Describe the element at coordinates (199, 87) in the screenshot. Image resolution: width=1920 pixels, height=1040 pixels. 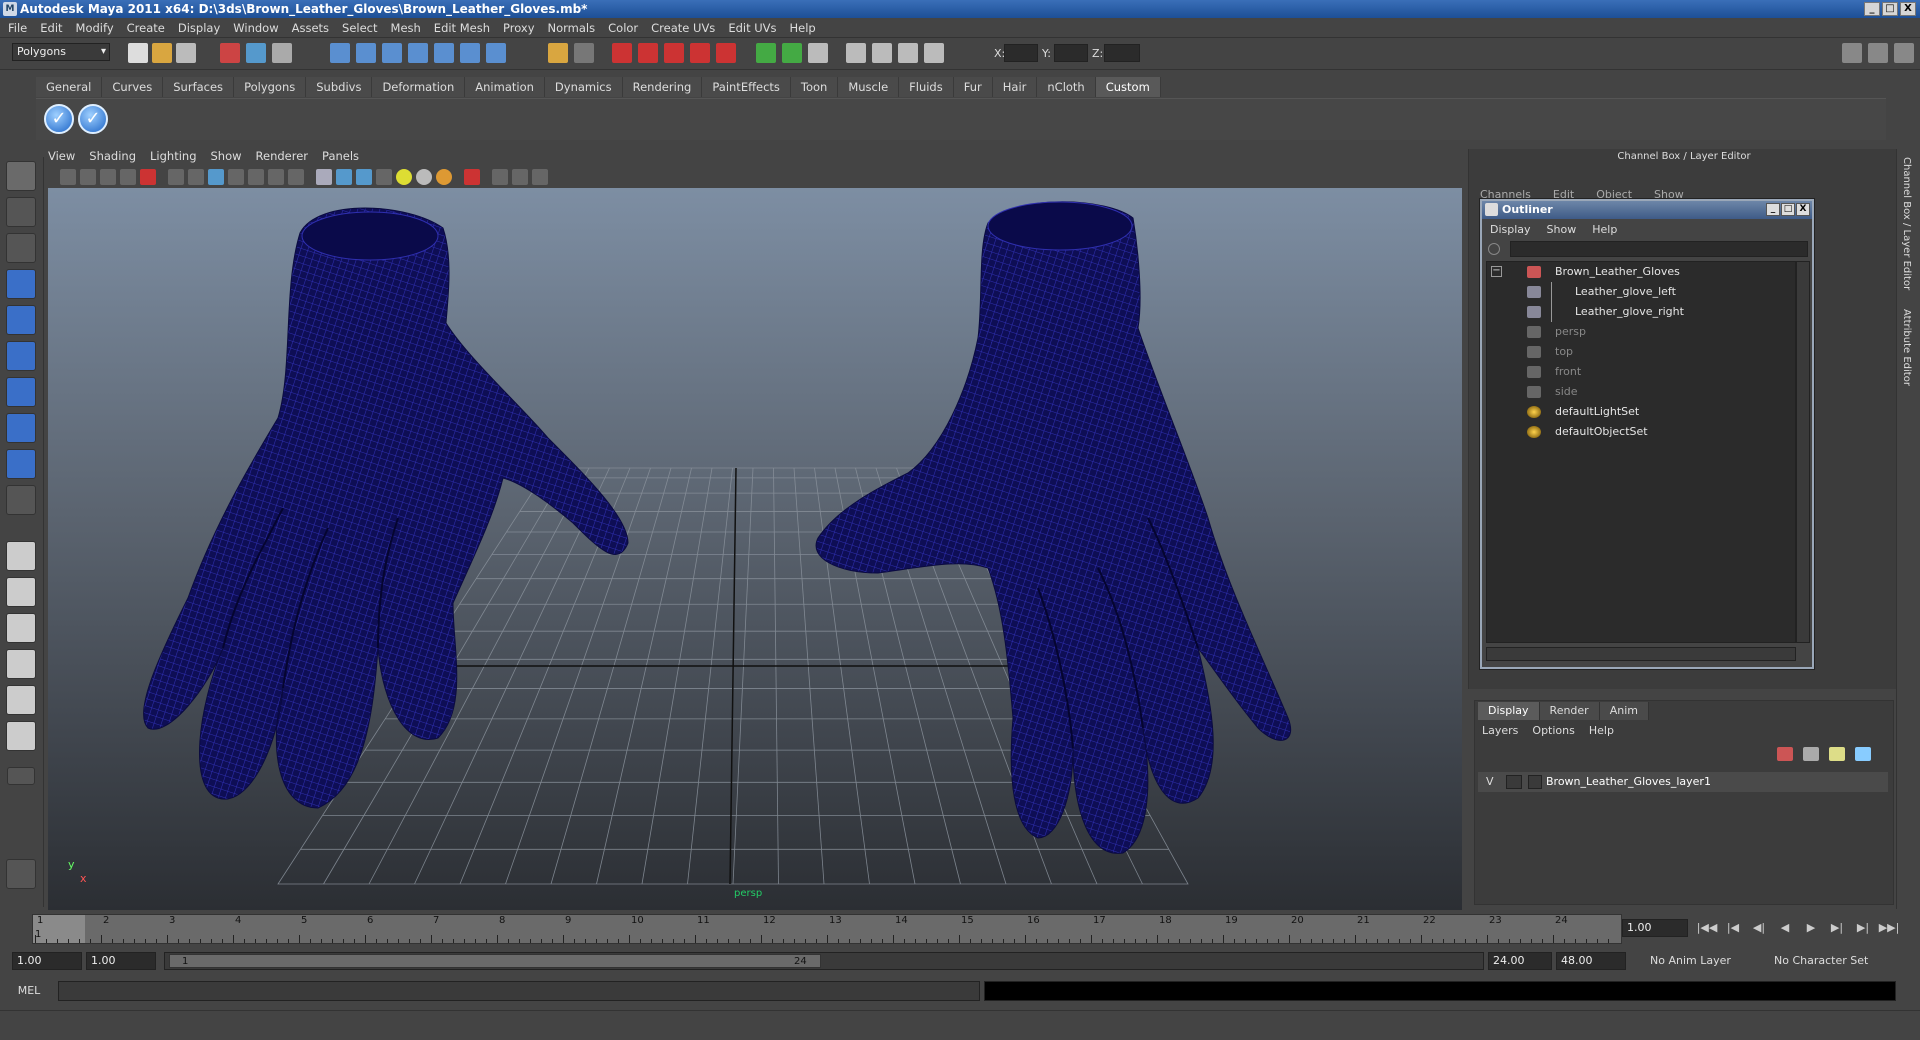
I see `shelf-tab-surfaces: Surfaces` at that location.